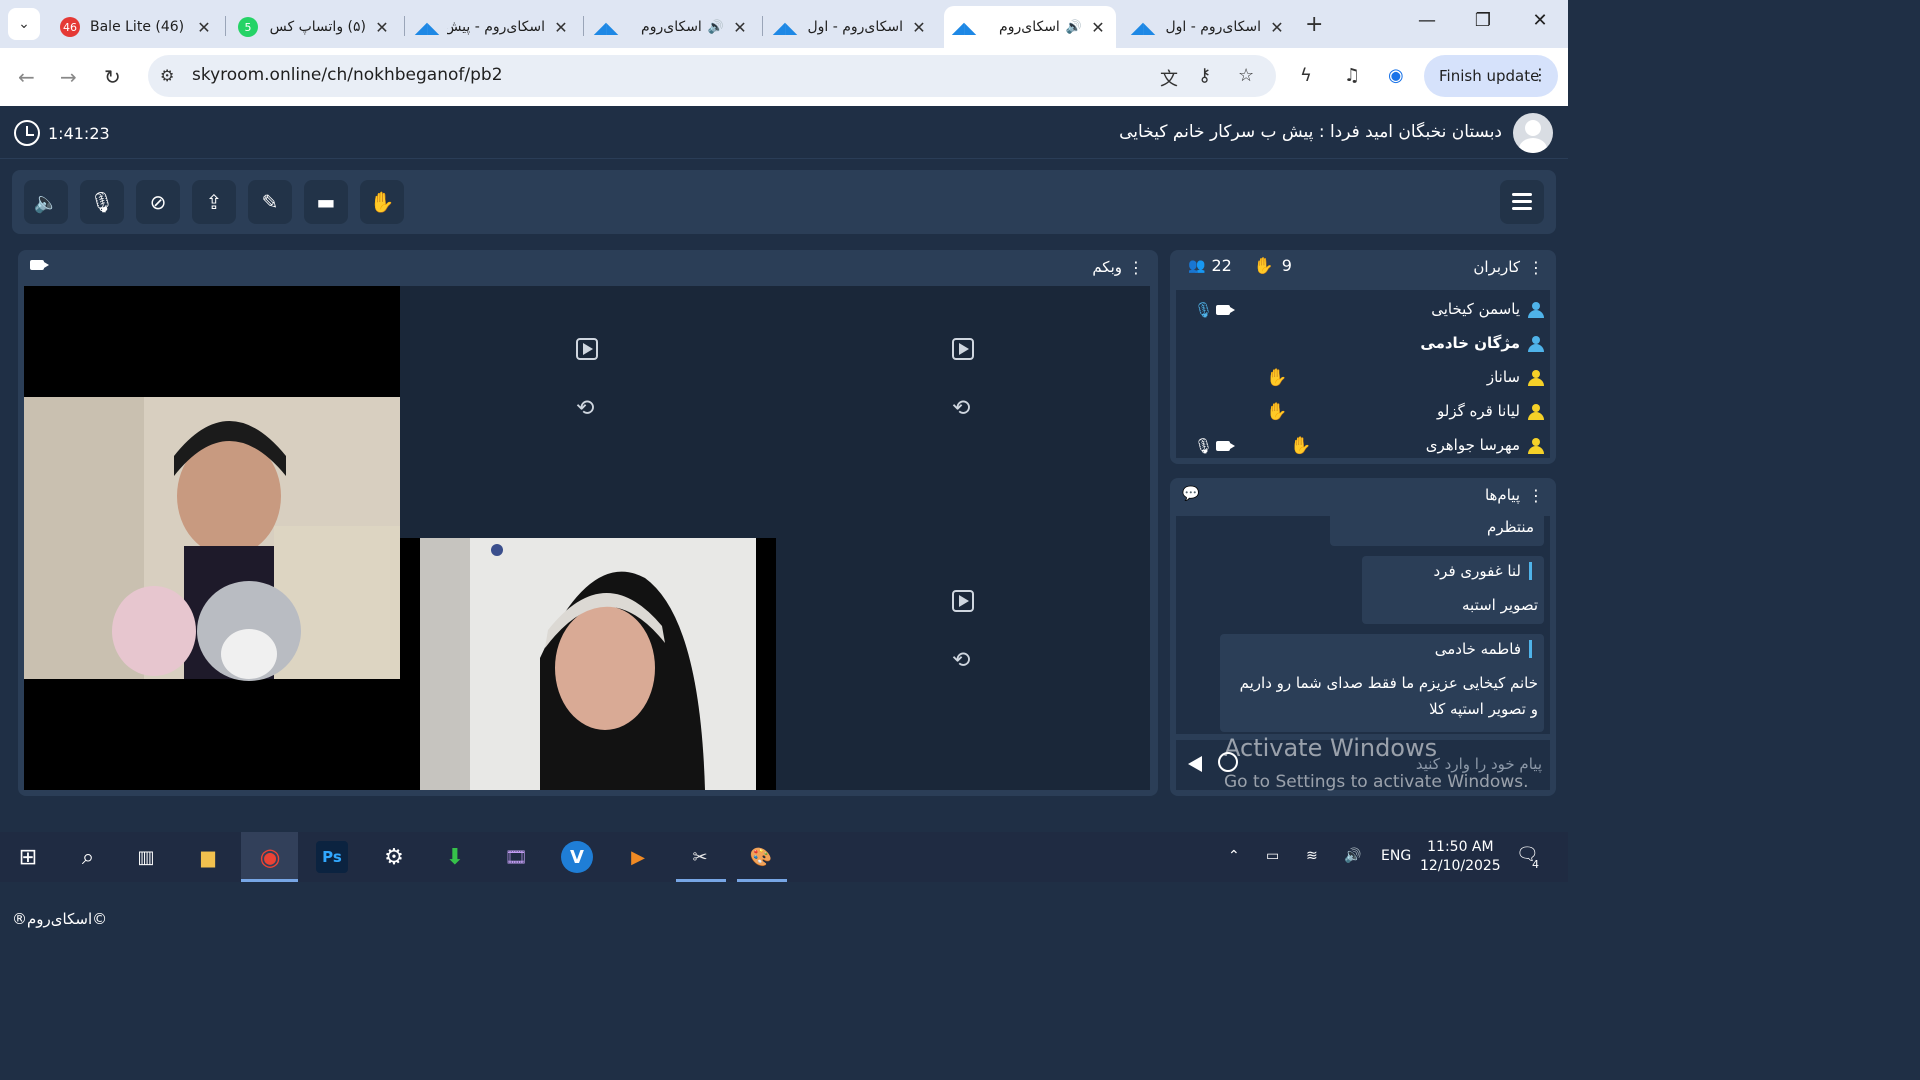 The width and height of the screenshot is (1920, 1080). What do you see at coordinates (1363, 412) in the screenshot?
I see `user-row: ✋ لیانا قره گزلو` at bounding box center [1363, 412].